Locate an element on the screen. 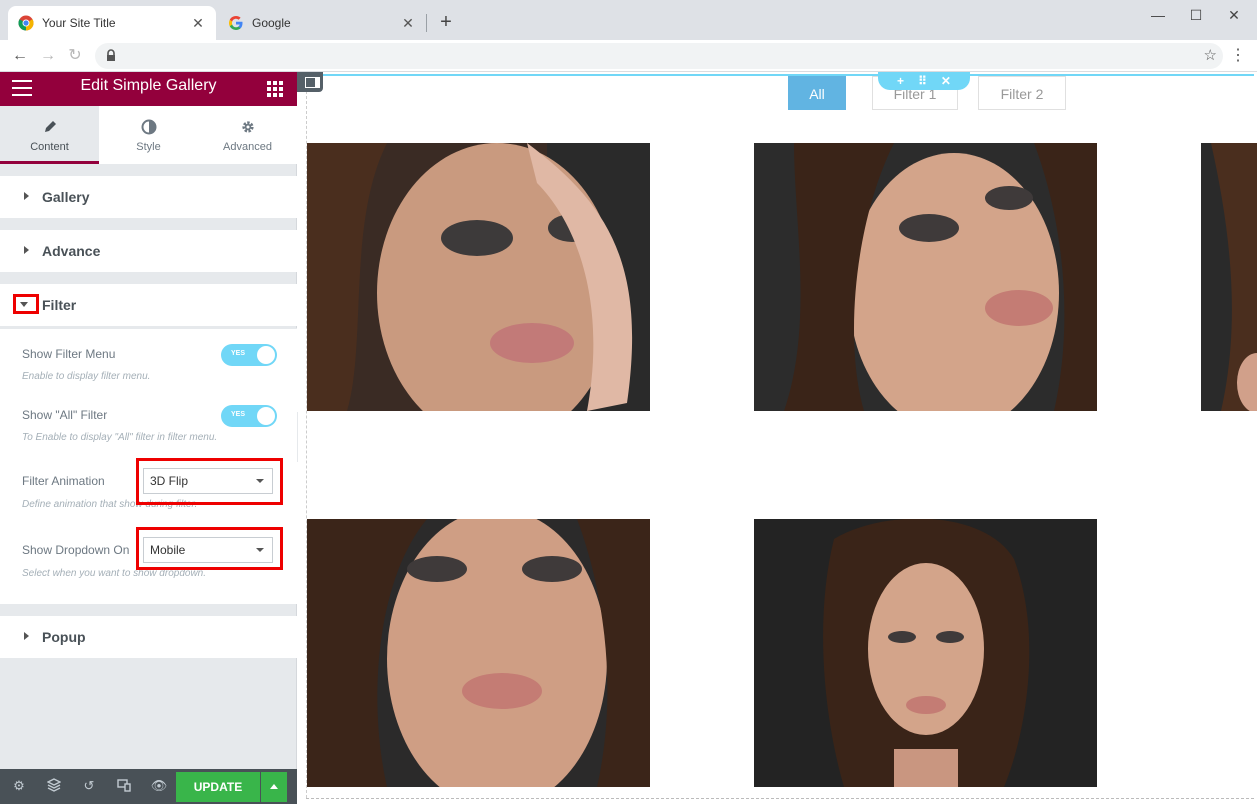 Image resolution: width=1257 pixels, height=804 pixels. history-icon: ↺ is located at coordinates (89, 787).